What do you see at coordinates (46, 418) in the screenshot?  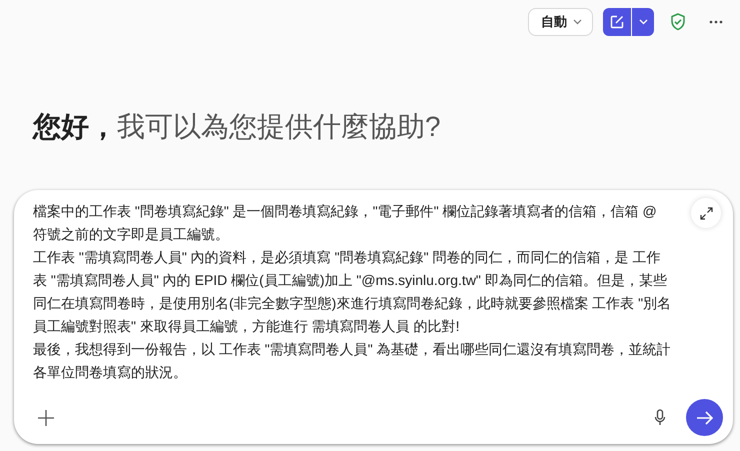 I see `plus-icon` at bounding box center [46, 418].